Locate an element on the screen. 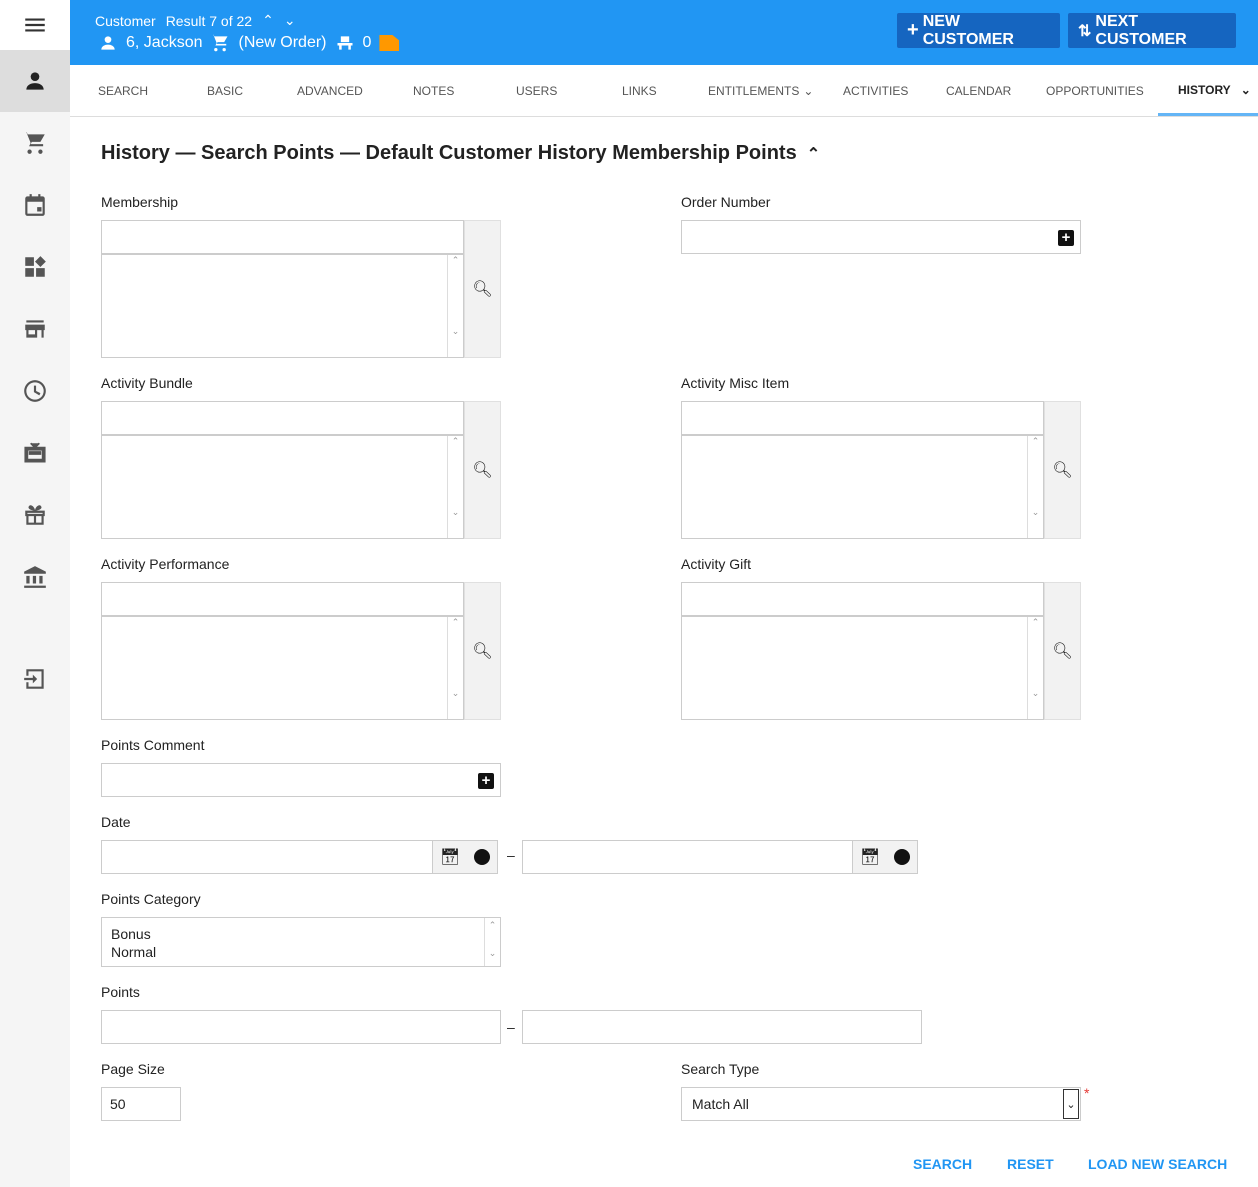 The image size is (1258, 1187). activity-misc-search-button: 🔍︎ is located at coordinates (1062, 470).